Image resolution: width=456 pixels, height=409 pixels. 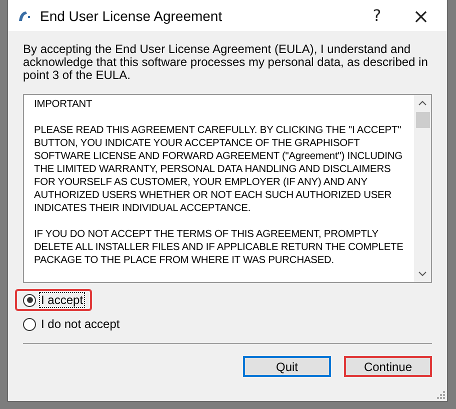 I want to click on continue-button: Continue, so click(x=388, y=366).